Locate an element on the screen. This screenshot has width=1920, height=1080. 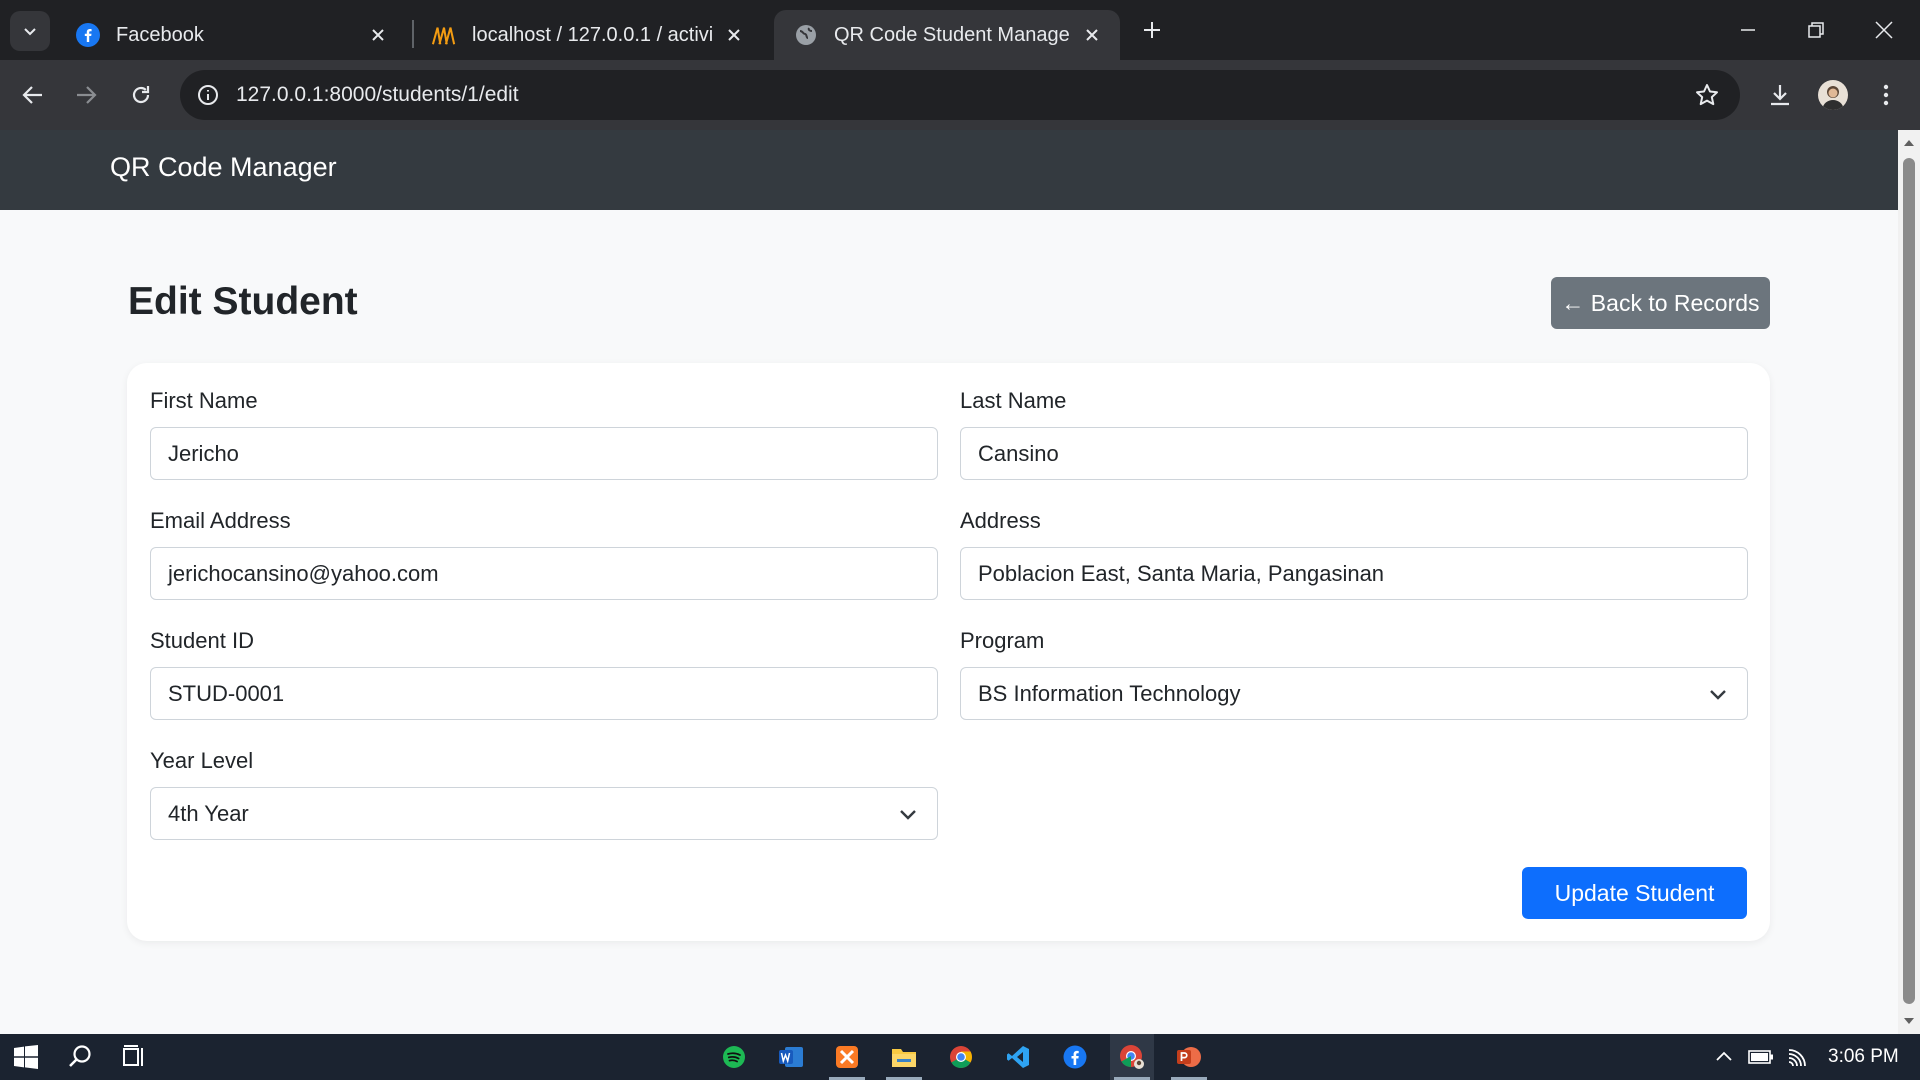
tab-qr-student-management: QR Code Student Management is located at coordinates (947, 35).